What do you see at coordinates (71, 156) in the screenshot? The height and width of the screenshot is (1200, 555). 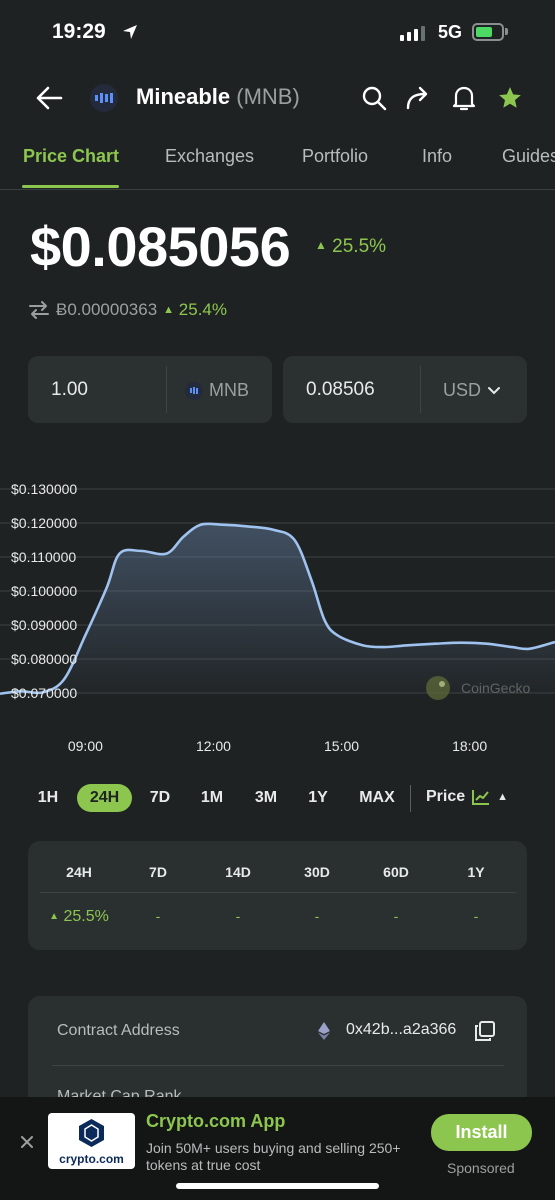 I see `tab-price-chart: Price Chart` at bounding box center [71, 156].